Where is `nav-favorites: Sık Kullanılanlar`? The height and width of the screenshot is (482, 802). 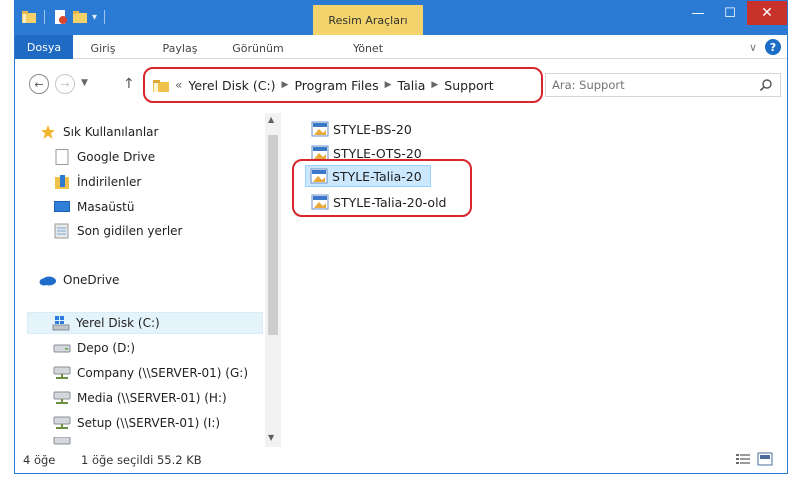 nav-favorites: Sık Kullanılanlar is located at coordinates (98, 132).